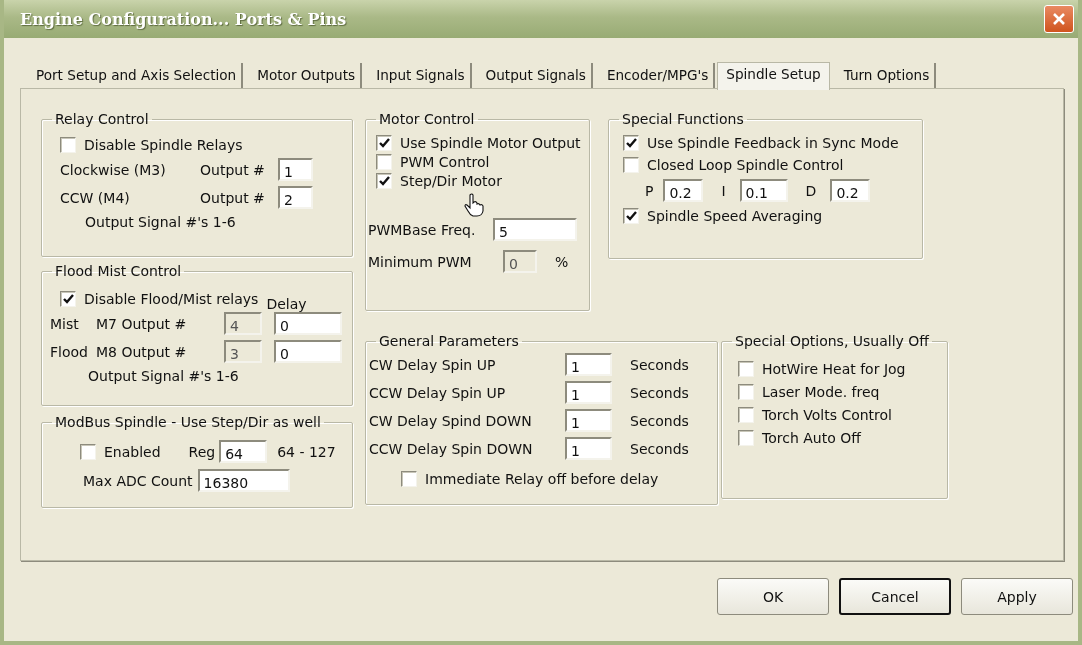  What do you see at coordinates (834, 369) in the screenshot?
I see `checkbox-label: HotWire Heat for Jog` at bounding box center [834, 369].